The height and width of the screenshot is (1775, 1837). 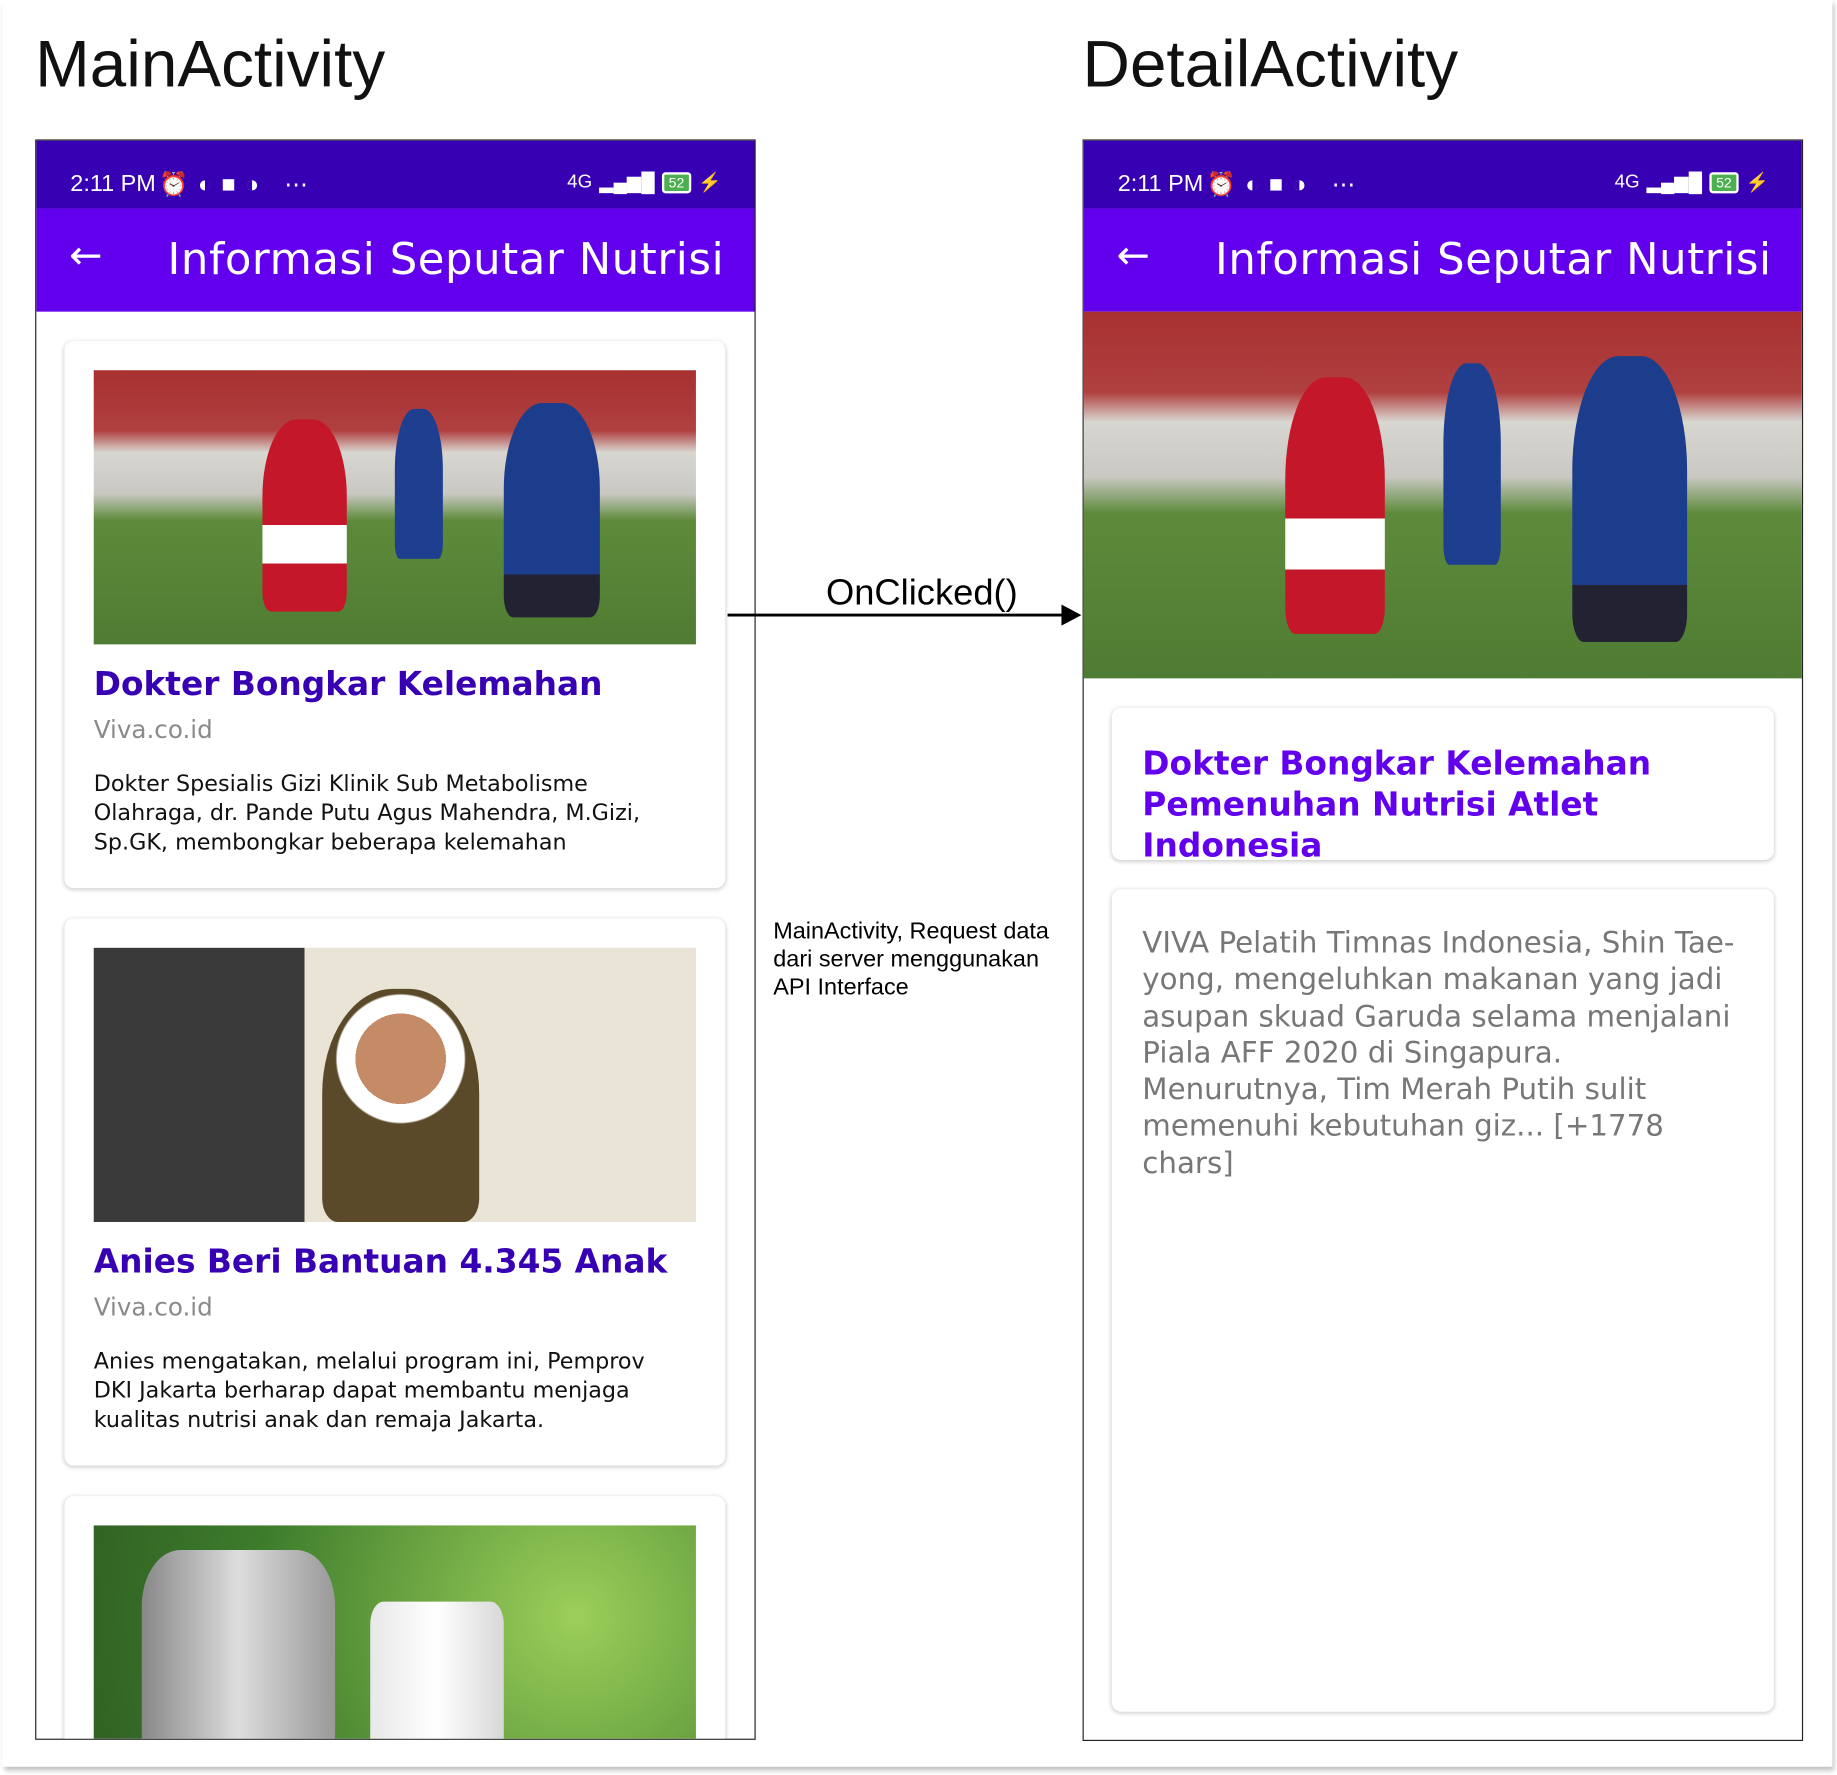 What do you see at coordinates (380, 1261) in the screenshot?
I see `news-title: Anies Beri Bantuan 4.345 Anak` at bounding box center [380, 1261].